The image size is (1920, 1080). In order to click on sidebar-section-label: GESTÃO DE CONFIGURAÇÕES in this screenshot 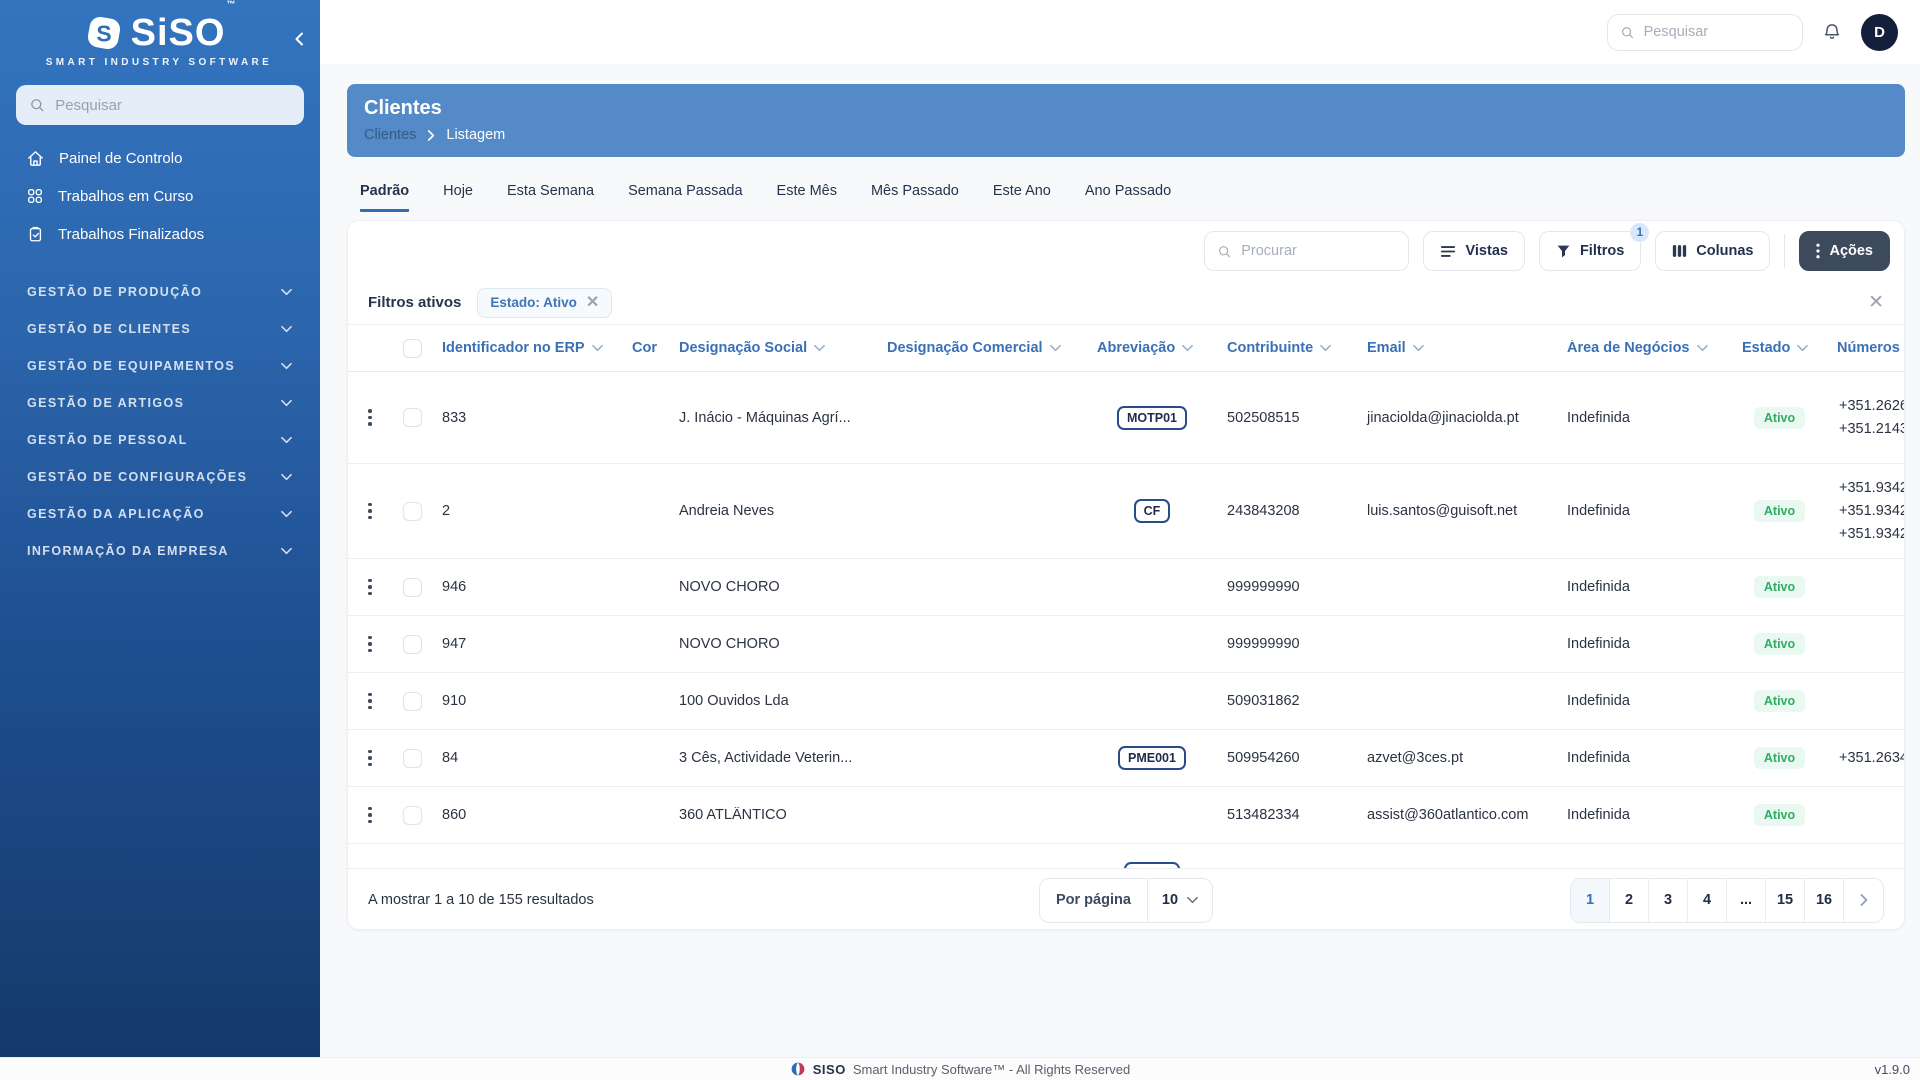, I will do `click(137, 476)`.